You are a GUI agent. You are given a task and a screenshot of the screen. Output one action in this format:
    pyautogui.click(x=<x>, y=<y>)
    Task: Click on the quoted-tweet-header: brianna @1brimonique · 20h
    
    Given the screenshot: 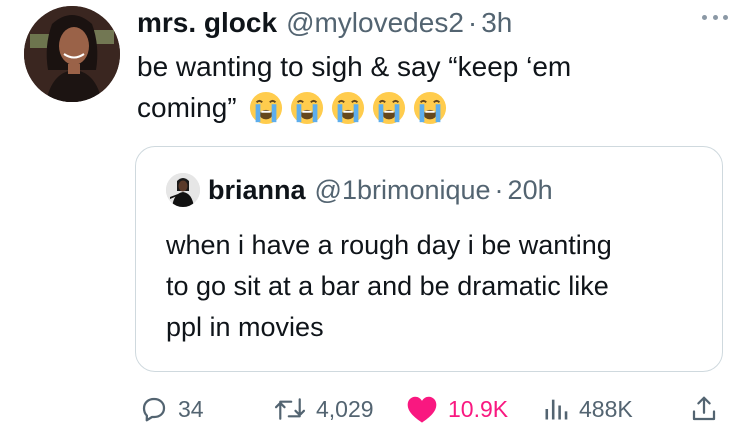 What is the action you would take?
    pyautogui.click(x=359, y=190)
    